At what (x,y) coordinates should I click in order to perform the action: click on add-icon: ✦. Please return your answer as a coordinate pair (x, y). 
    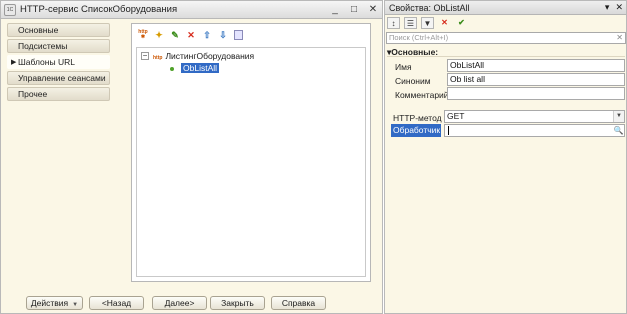
    Looking at the image, I should click on (159, 35).